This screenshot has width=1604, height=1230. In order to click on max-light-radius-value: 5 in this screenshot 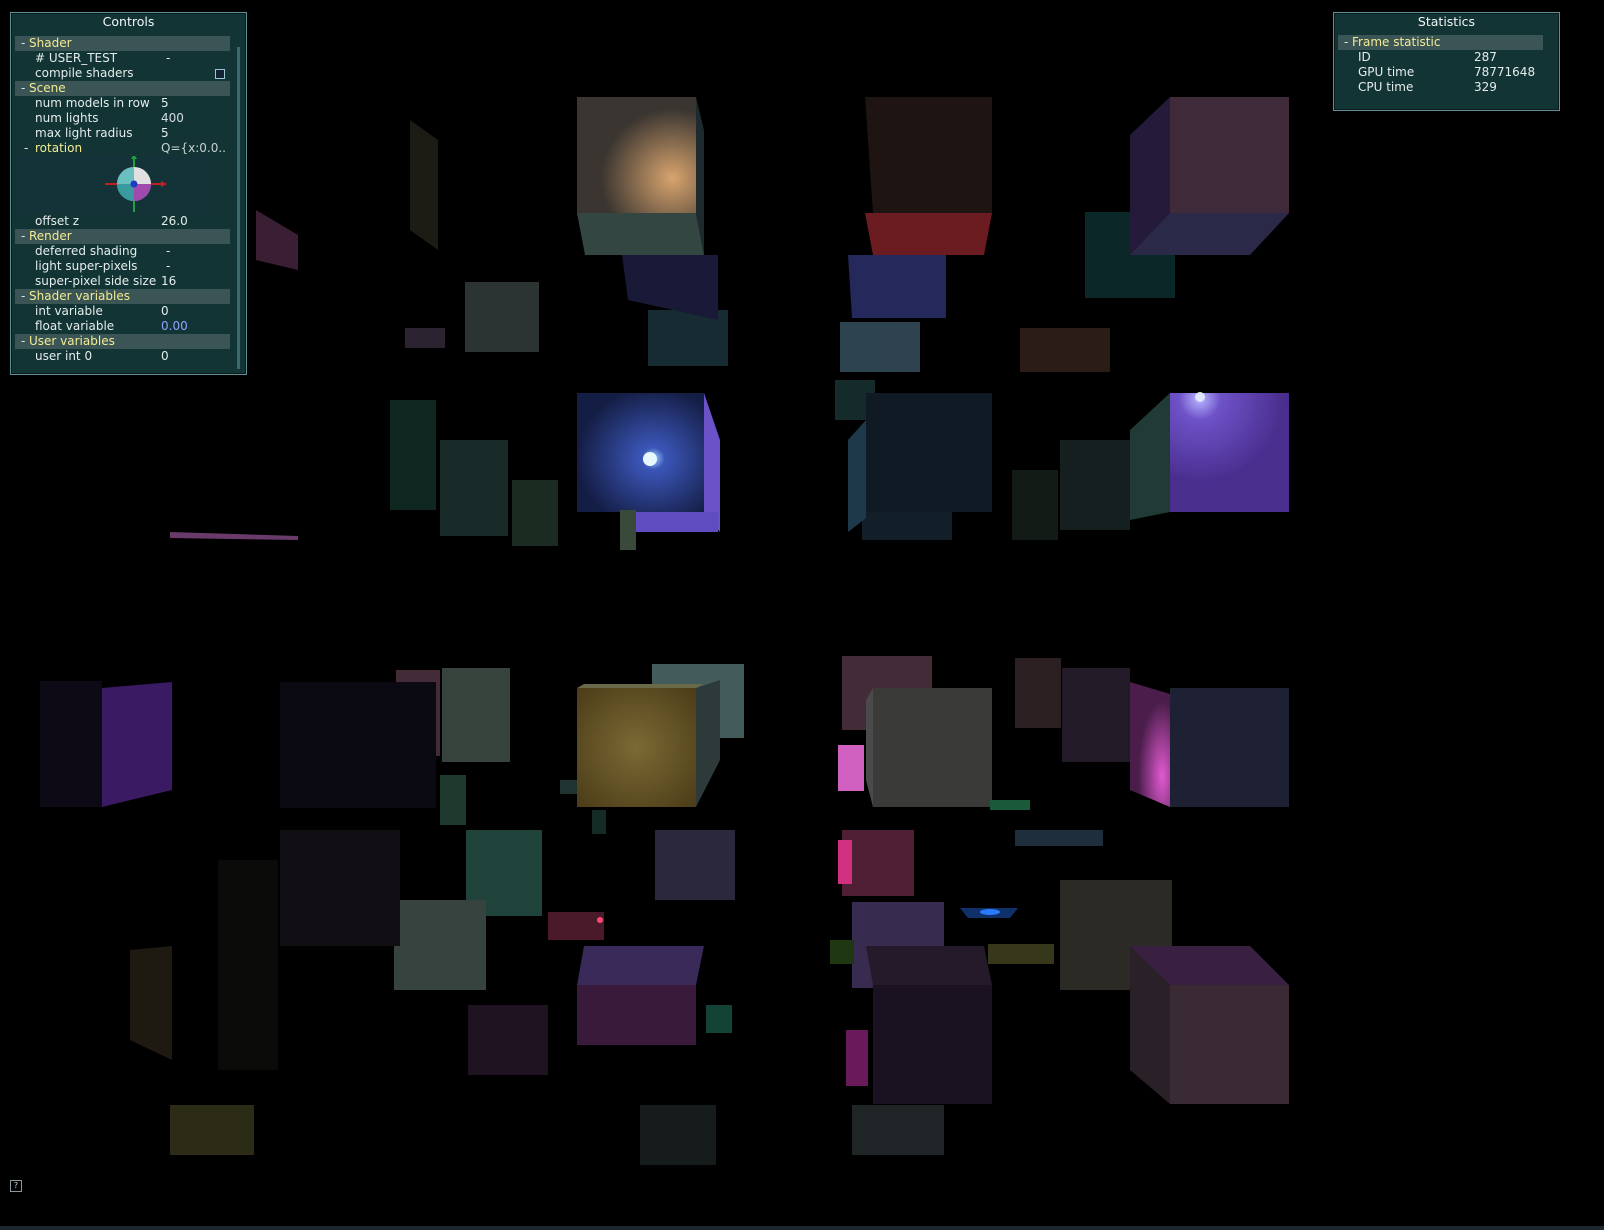, I will do `click(165, 133)`.